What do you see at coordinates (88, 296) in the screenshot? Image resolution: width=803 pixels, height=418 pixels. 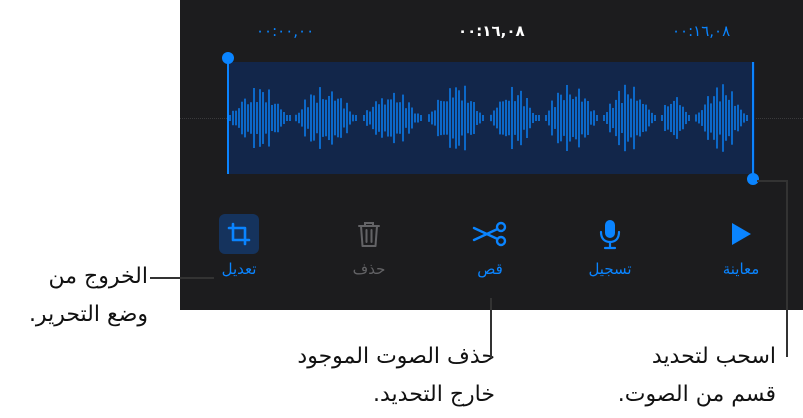 I see `exit-edit-callout: الخروج من وضع التحرير.` at bounding box center [88, 296].